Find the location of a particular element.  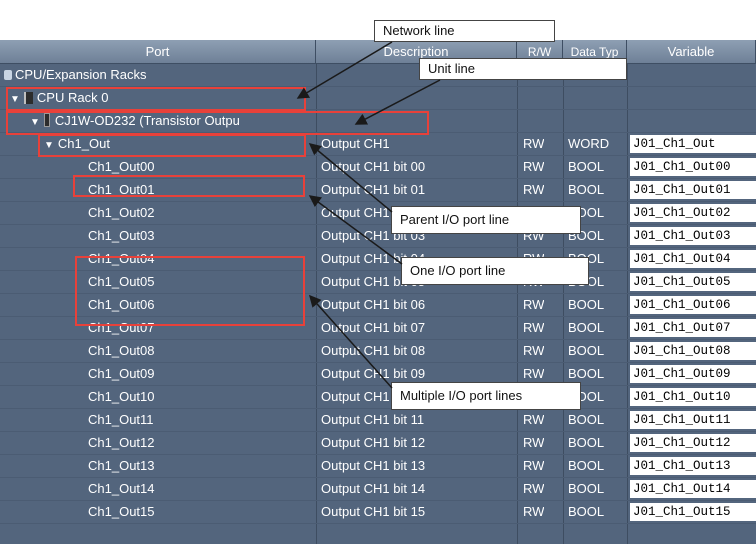

arrow-multiple-port-lines is located at coordinates (351, 341).